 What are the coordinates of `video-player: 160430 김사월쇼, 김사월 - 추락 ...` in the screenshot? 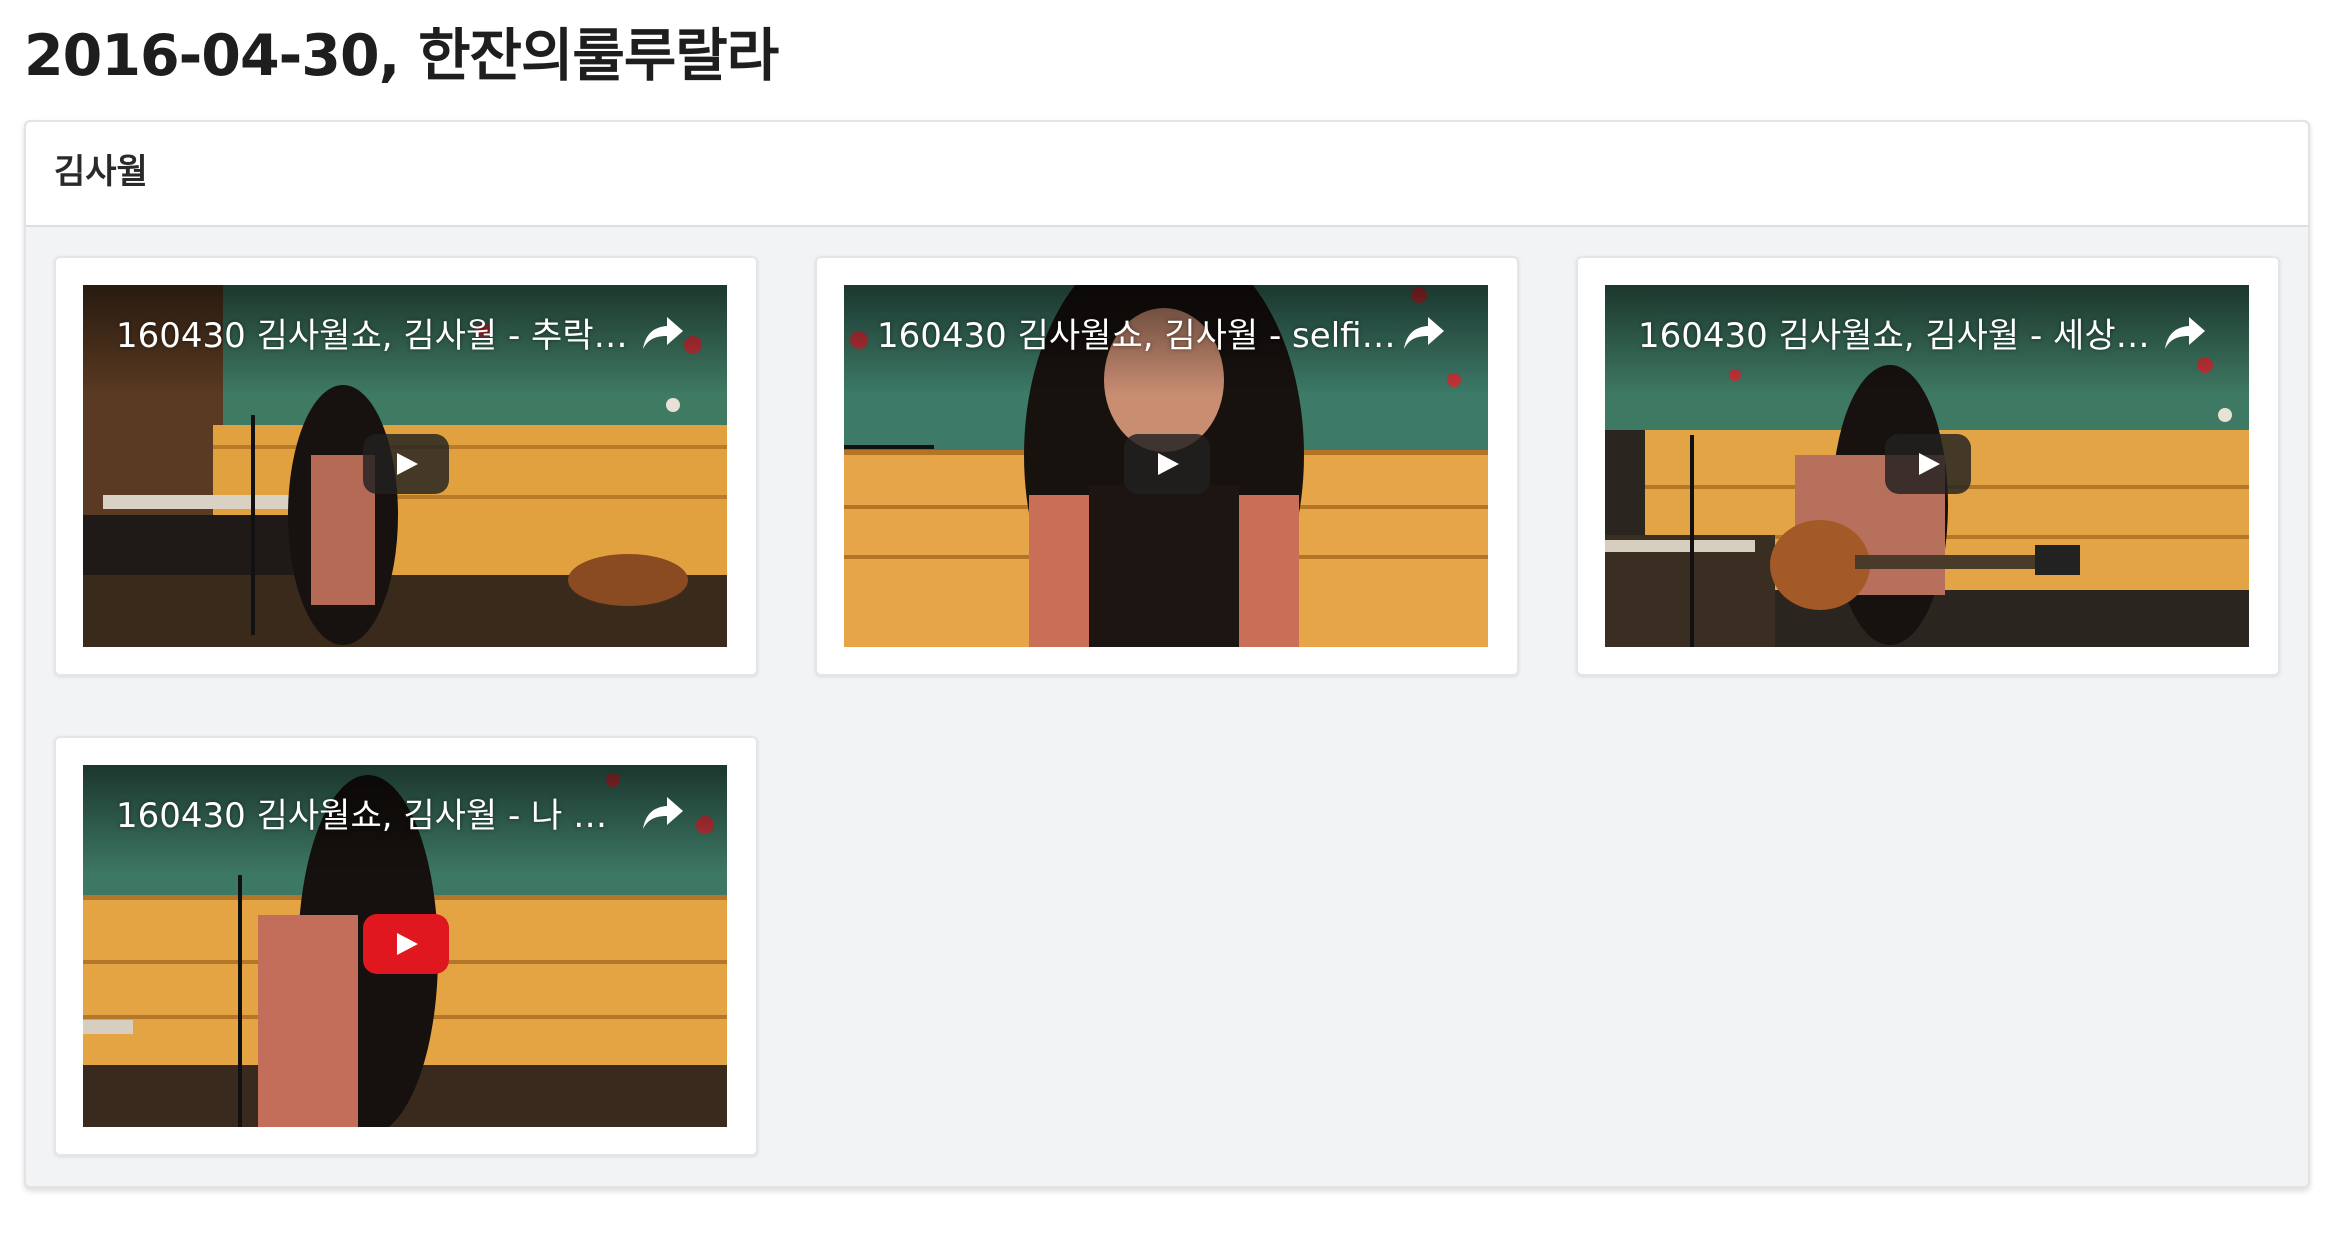 It's located at (405, 466).